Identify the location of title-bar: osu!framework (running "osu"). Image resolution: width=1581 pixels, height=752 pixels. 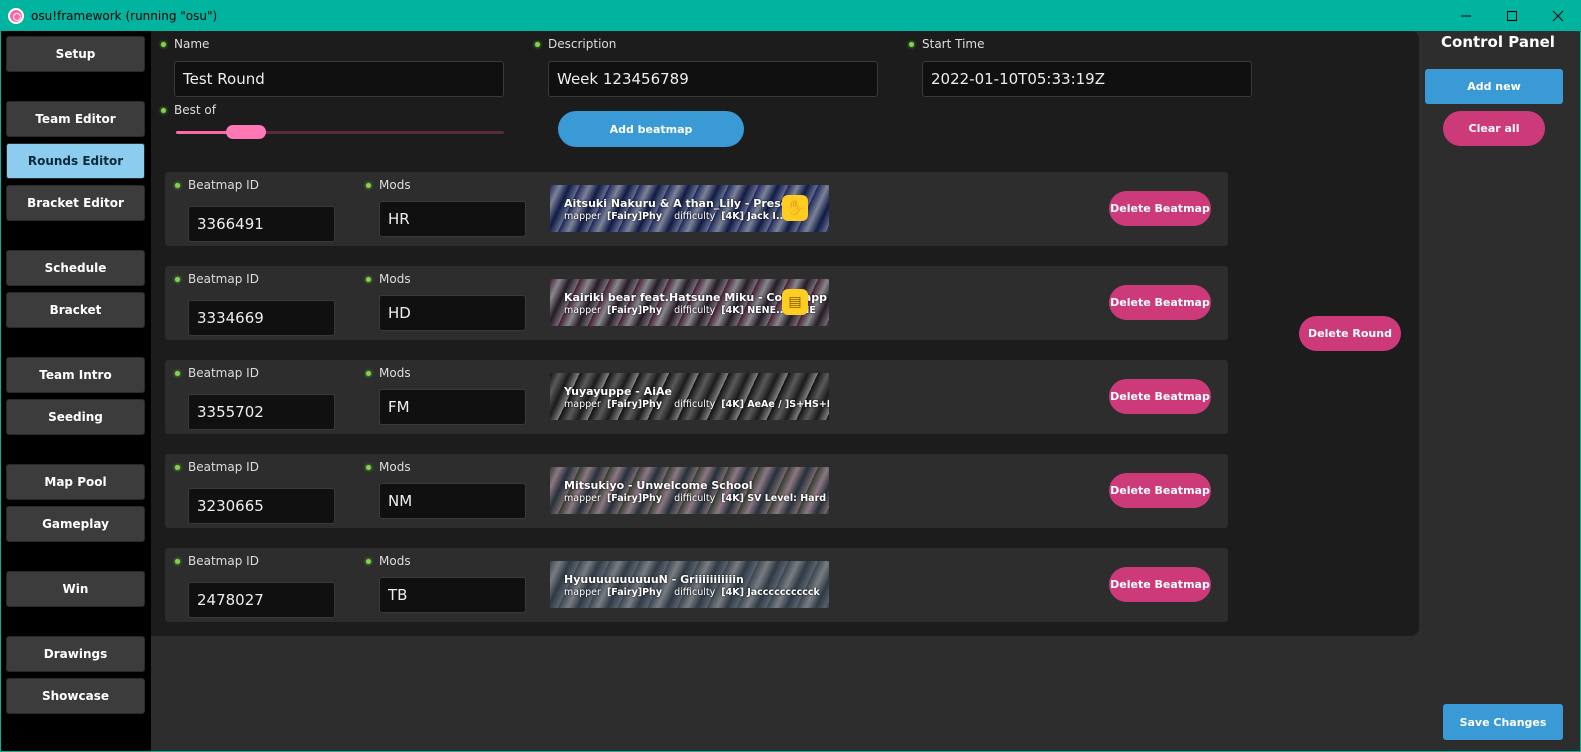
(790, 15).